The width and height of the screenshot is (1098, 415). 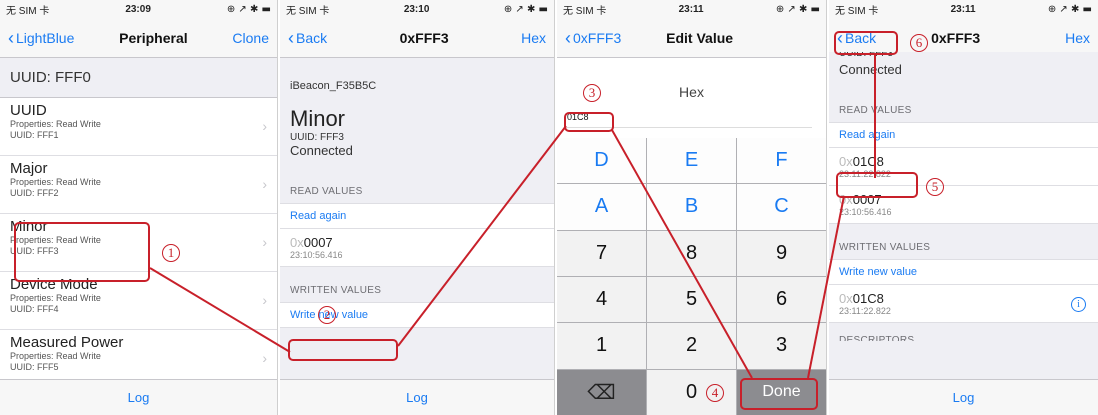 I want to click on descriptors-header: DESCRIPTORS, so click(x=877, y=338).